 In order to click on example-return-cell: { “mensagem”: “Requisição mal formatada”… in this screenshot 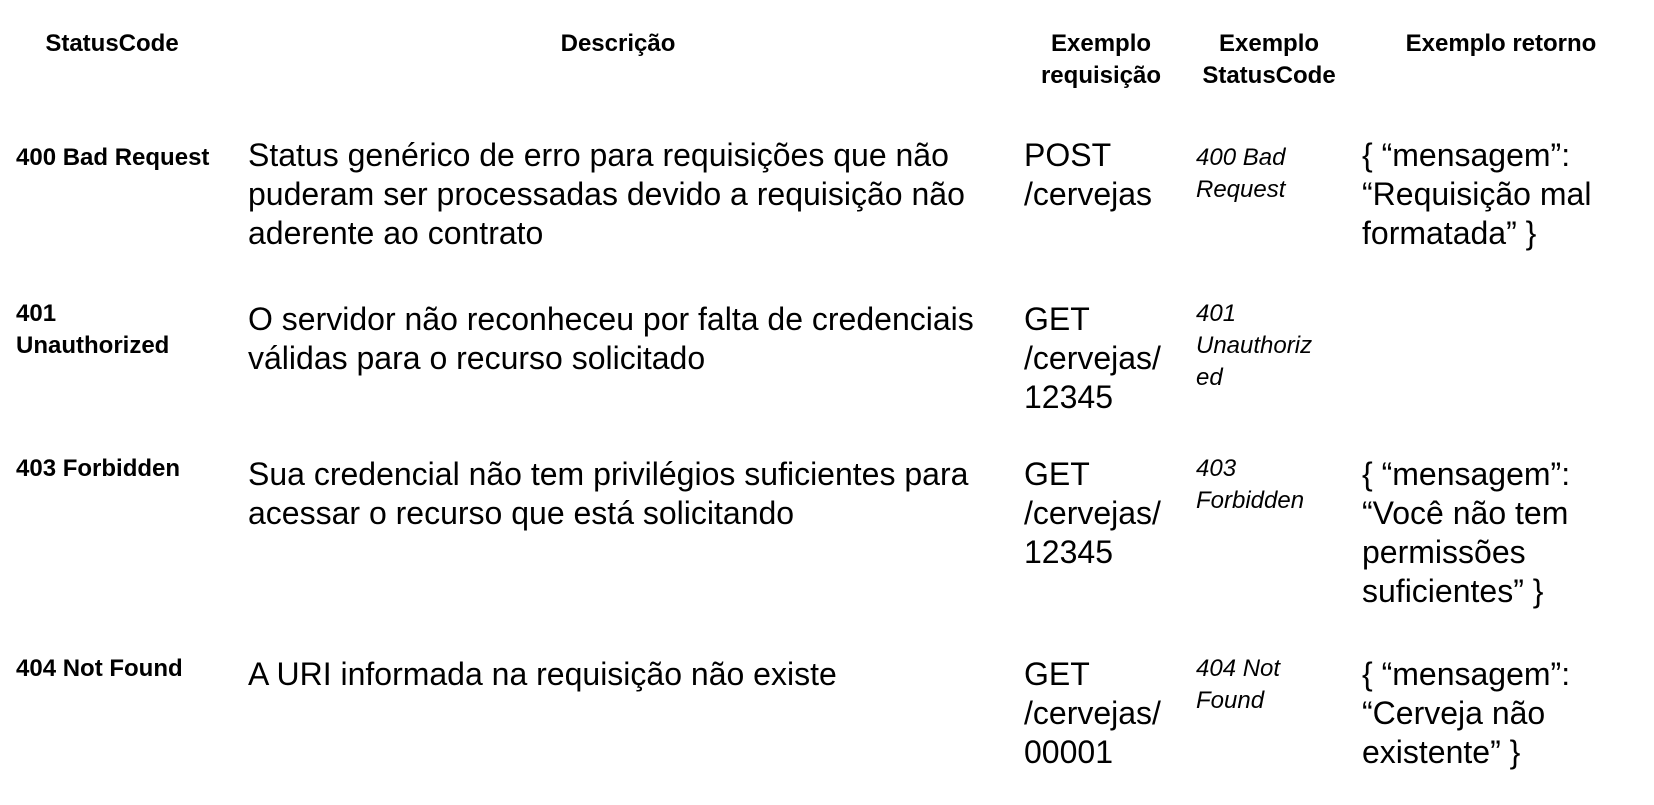, I will do `click(1477, 194)`.